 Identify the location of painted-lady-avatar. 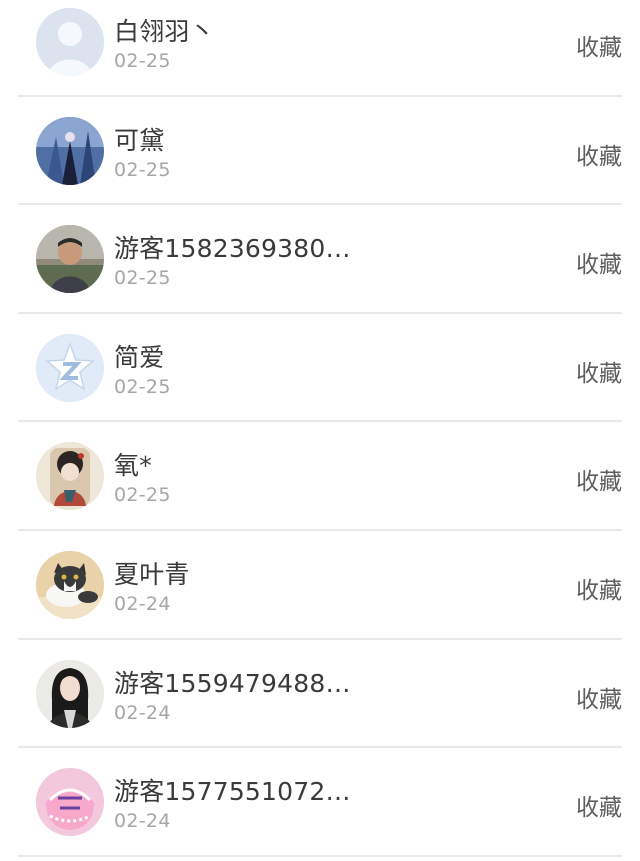
(70, 476).